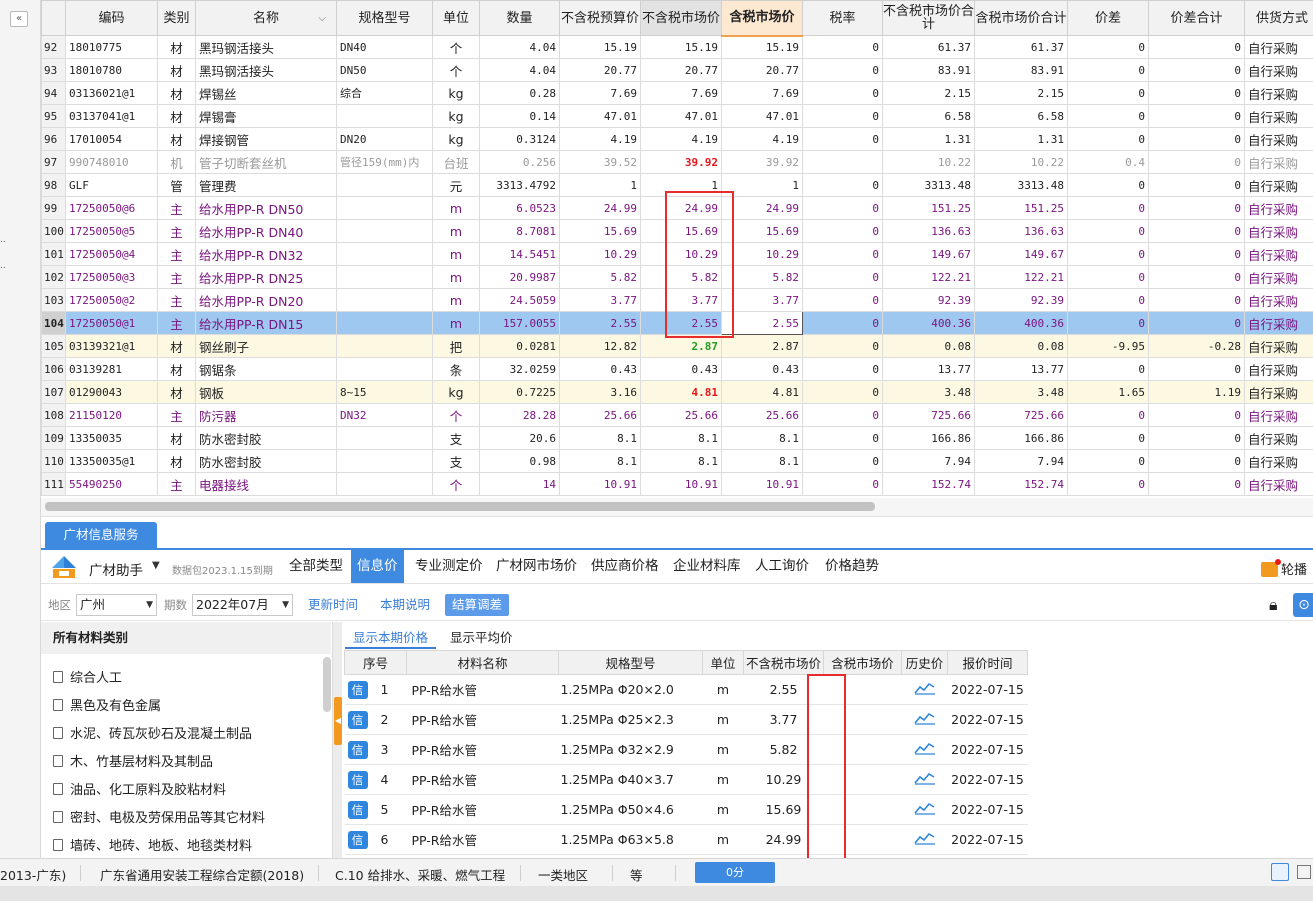  What do you see at coordinates (337, 740) in the screenshot?
I see `pane-splitter: ◀` at bounding box center [337, 740].